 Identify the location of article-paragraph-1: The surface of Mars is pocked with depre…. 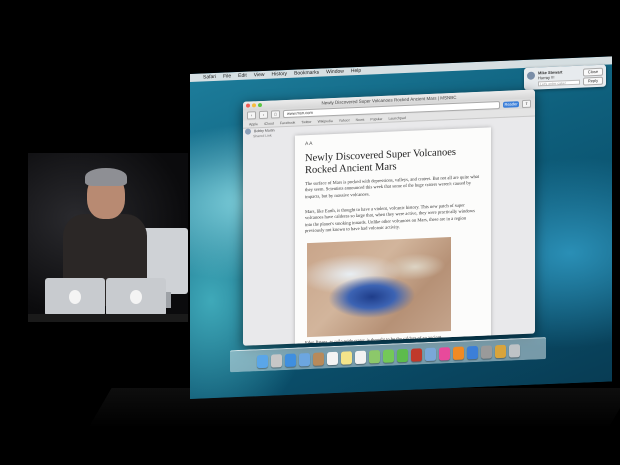
(392, 186).